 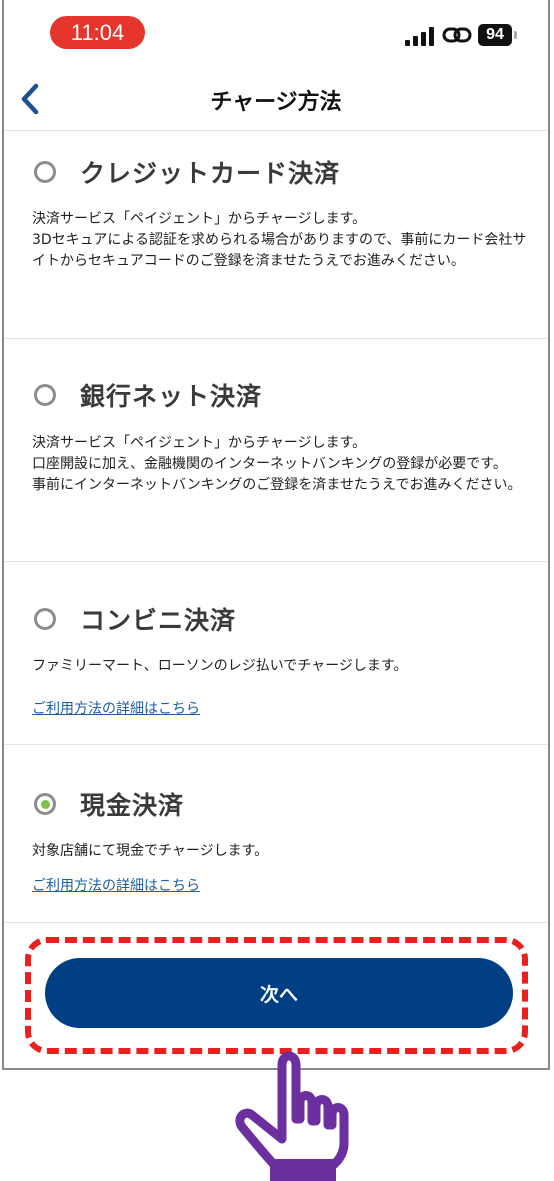 I want to click on option-title: 銀行ネット決済, so click(x=171, y=396).